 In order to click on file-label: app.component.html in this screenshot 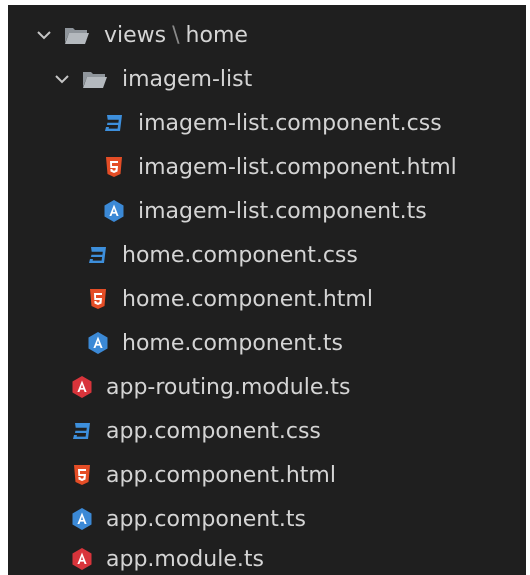, I will do `click(221, 475)`.